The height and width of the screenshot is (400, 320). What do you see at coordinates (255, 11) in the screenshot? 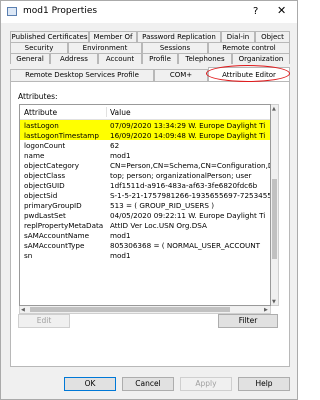
I see `help-title-button: ?` at bounding box center [255, 11].